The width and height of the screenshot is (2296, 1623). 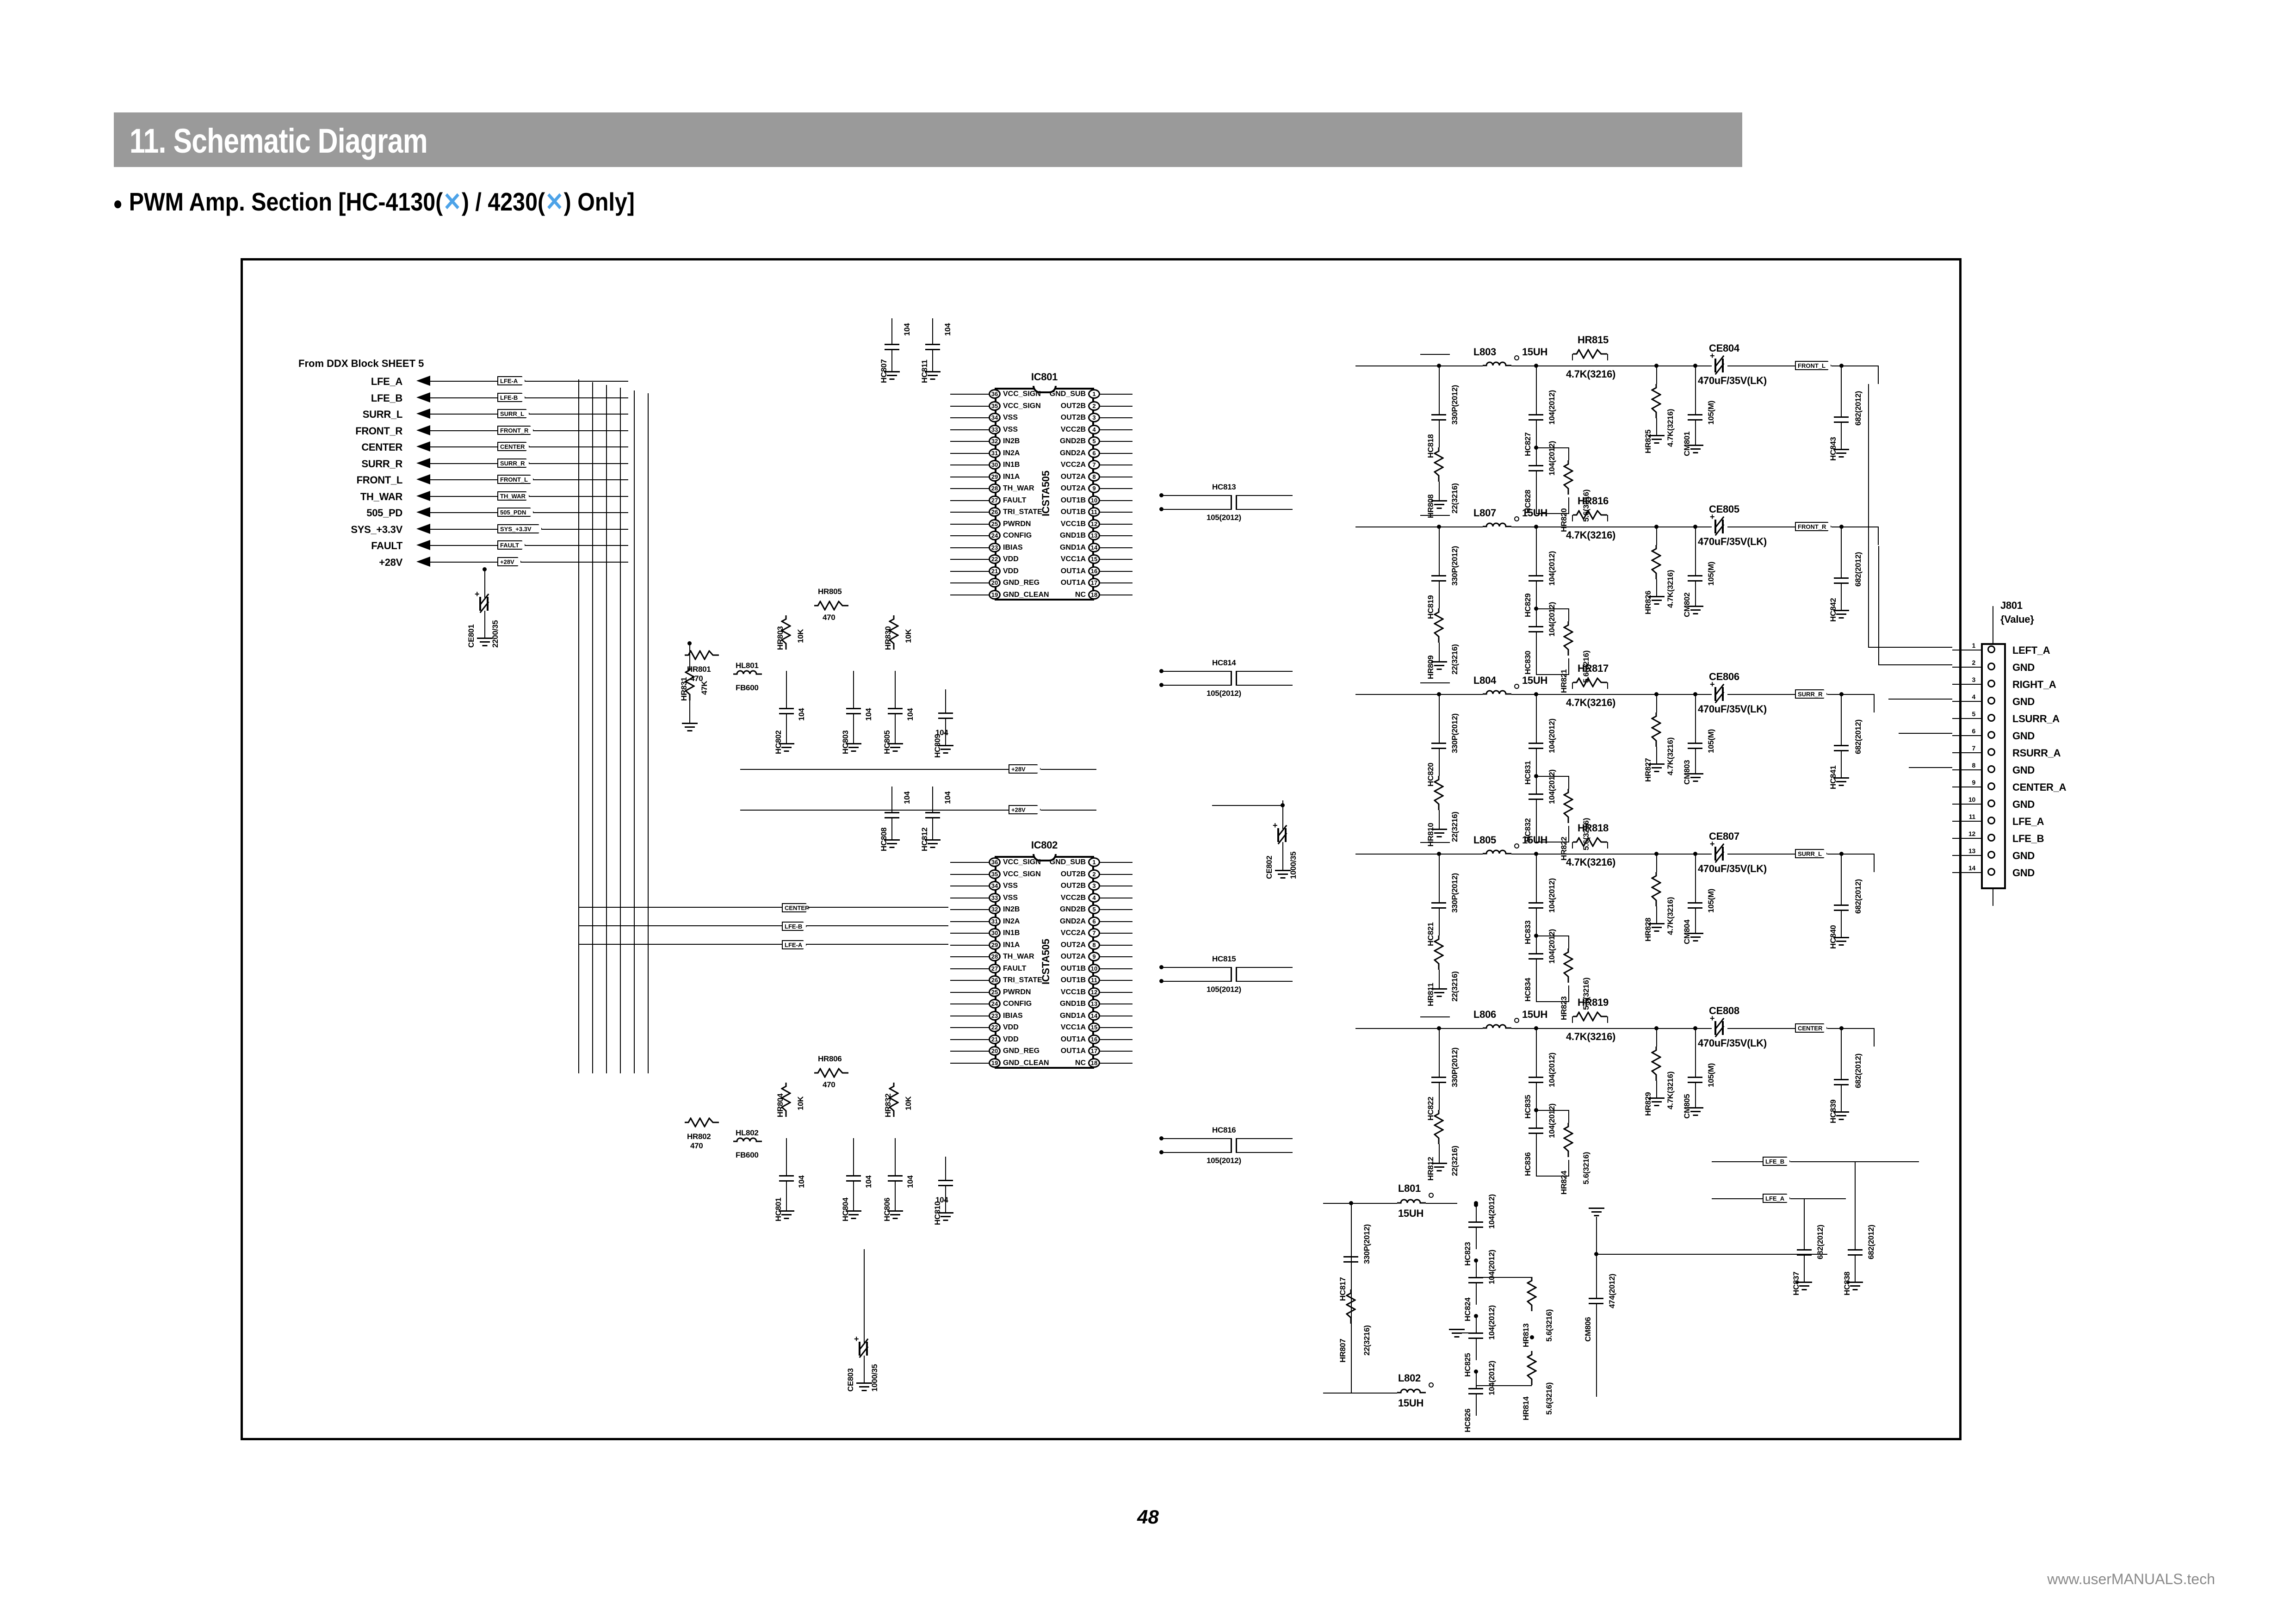 I want to click on ic-pin-ic801-16: 16, so click(x=1094, y=571).